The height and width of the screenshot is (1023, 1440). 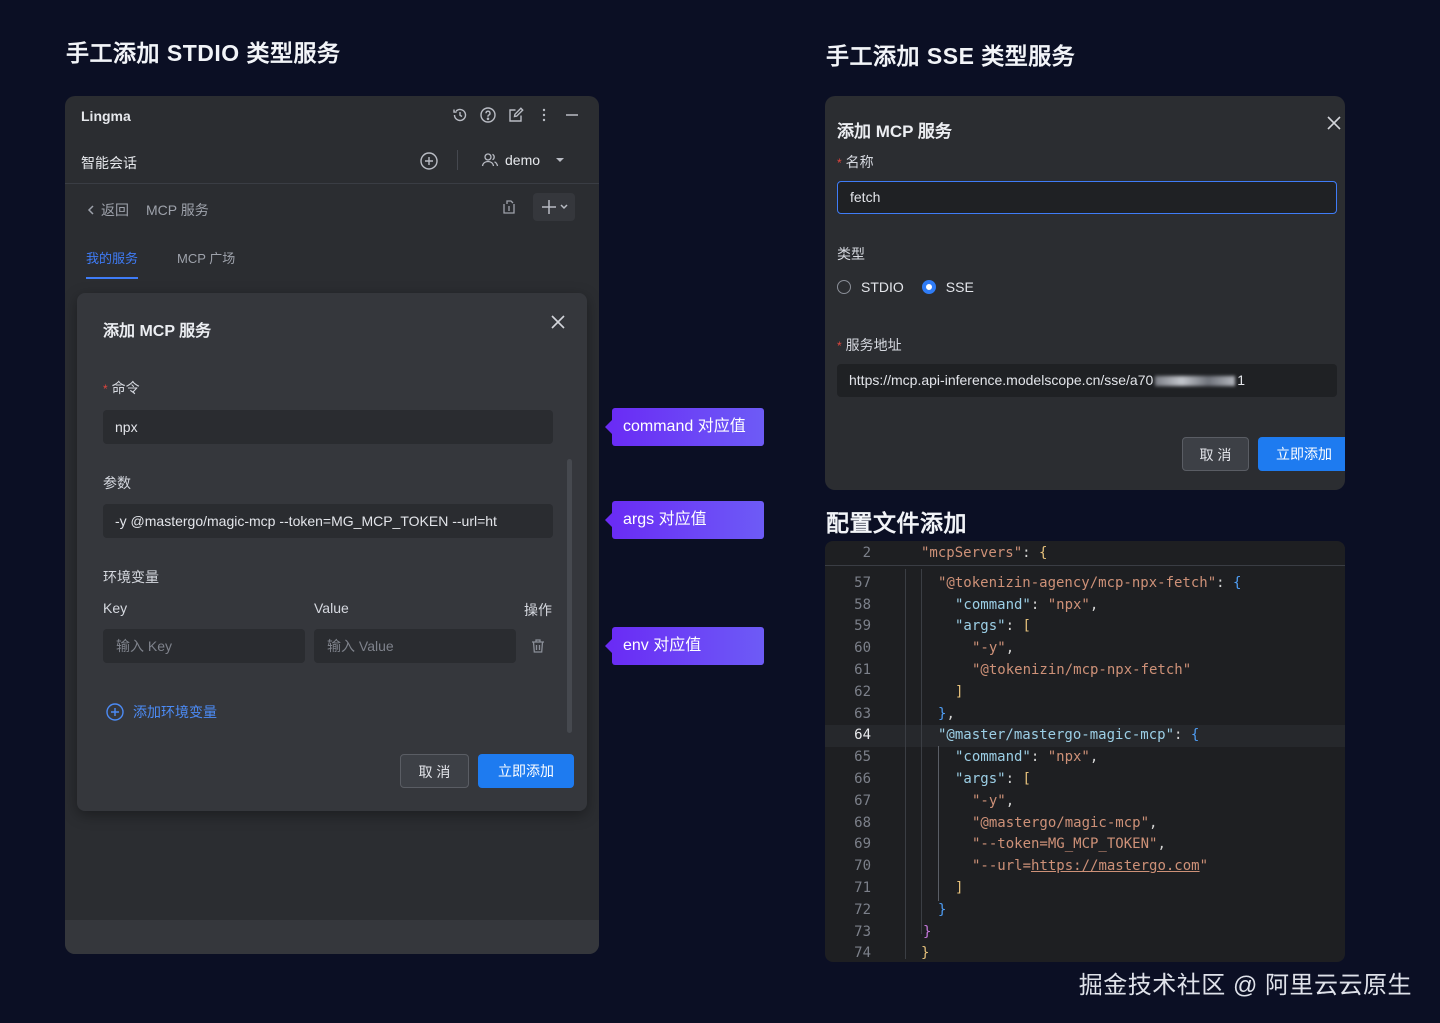 I want to click on code-line: 65 "command": "npx",, so click(x=1085, y=758).